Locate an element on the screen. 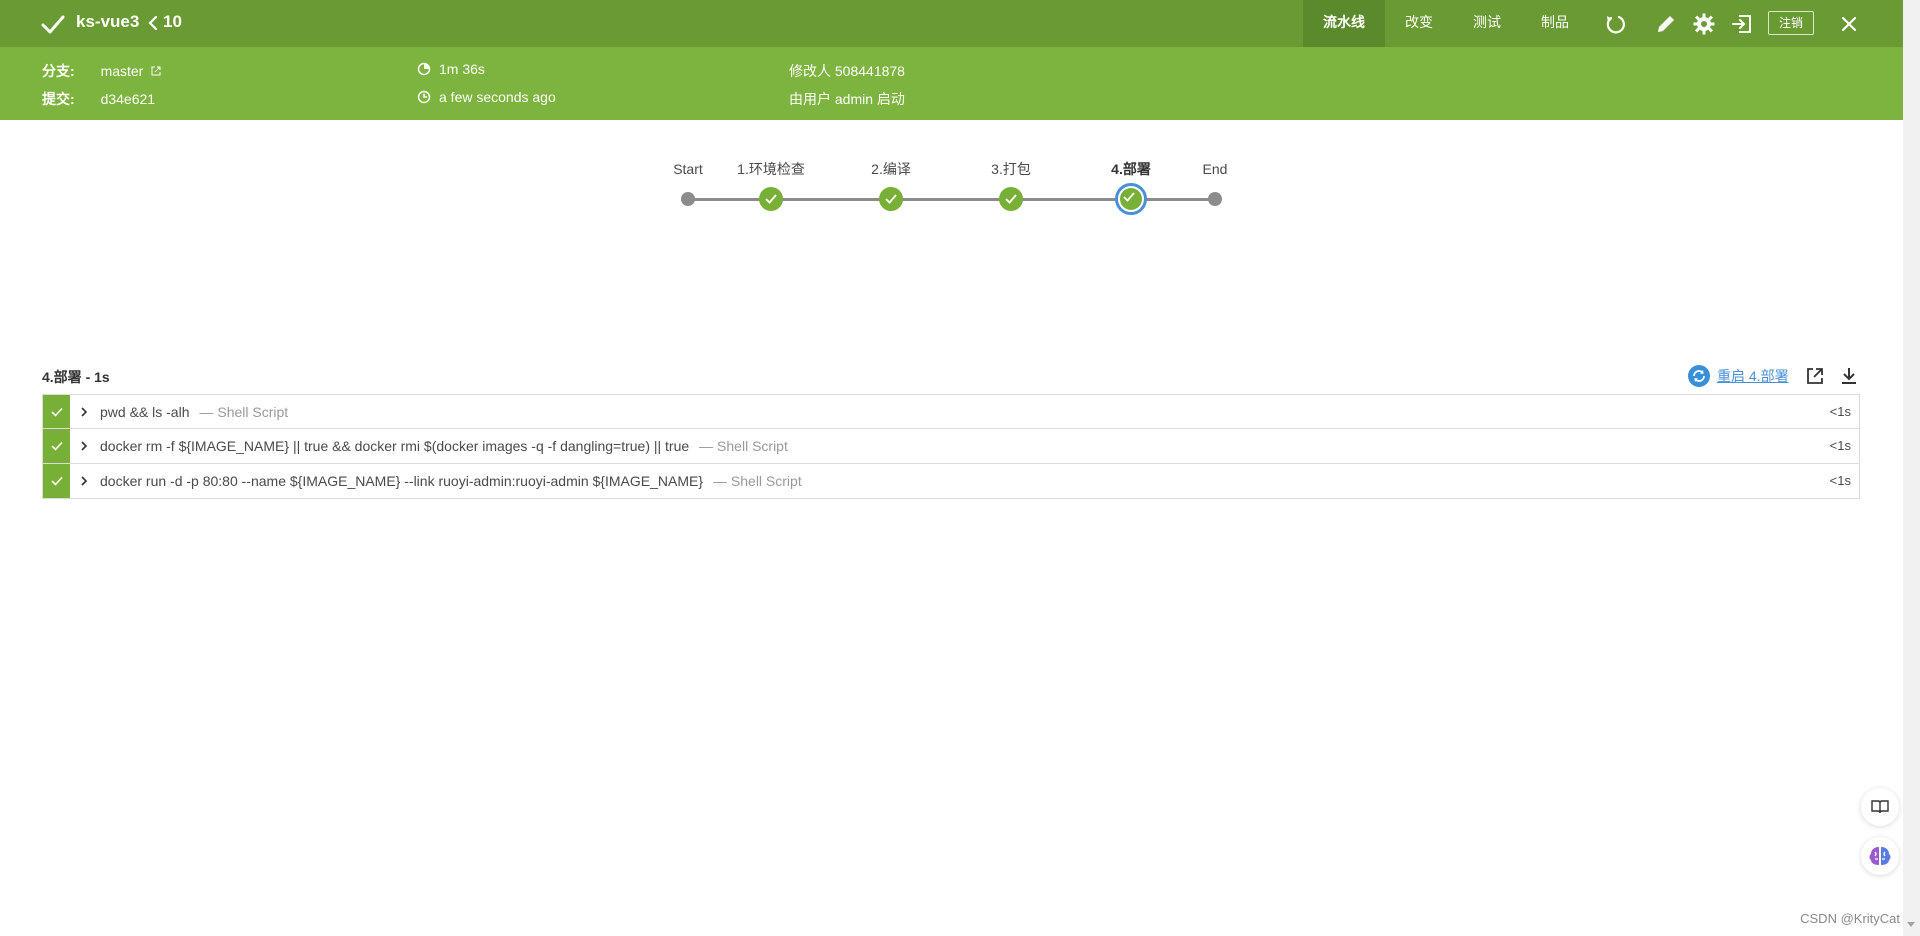 Image resolution: width=1920 pixels, height=936 pixels. settings-gear-icon is located at coordinates (1704, 24).